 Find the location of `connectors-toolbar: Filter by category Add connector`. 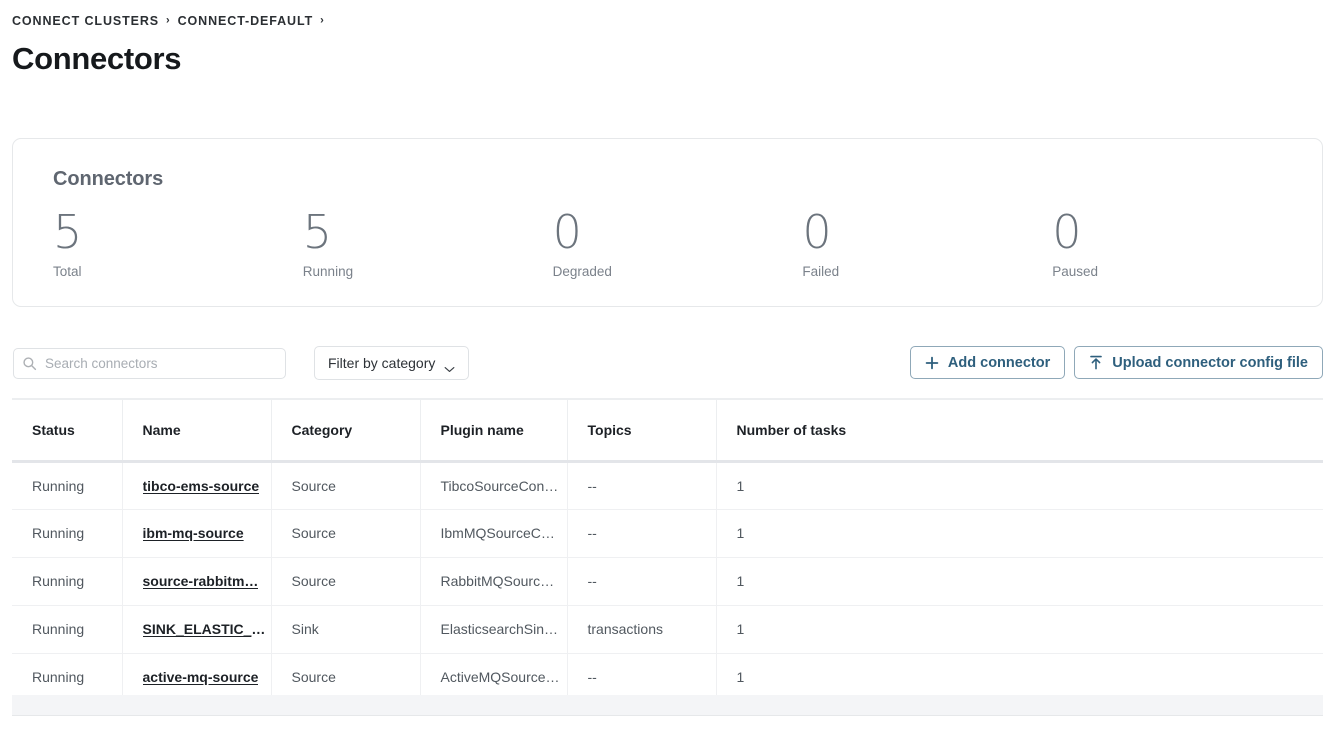

connectors-toolbar: Filter by category Add connector is located at coordinates (668, 363).